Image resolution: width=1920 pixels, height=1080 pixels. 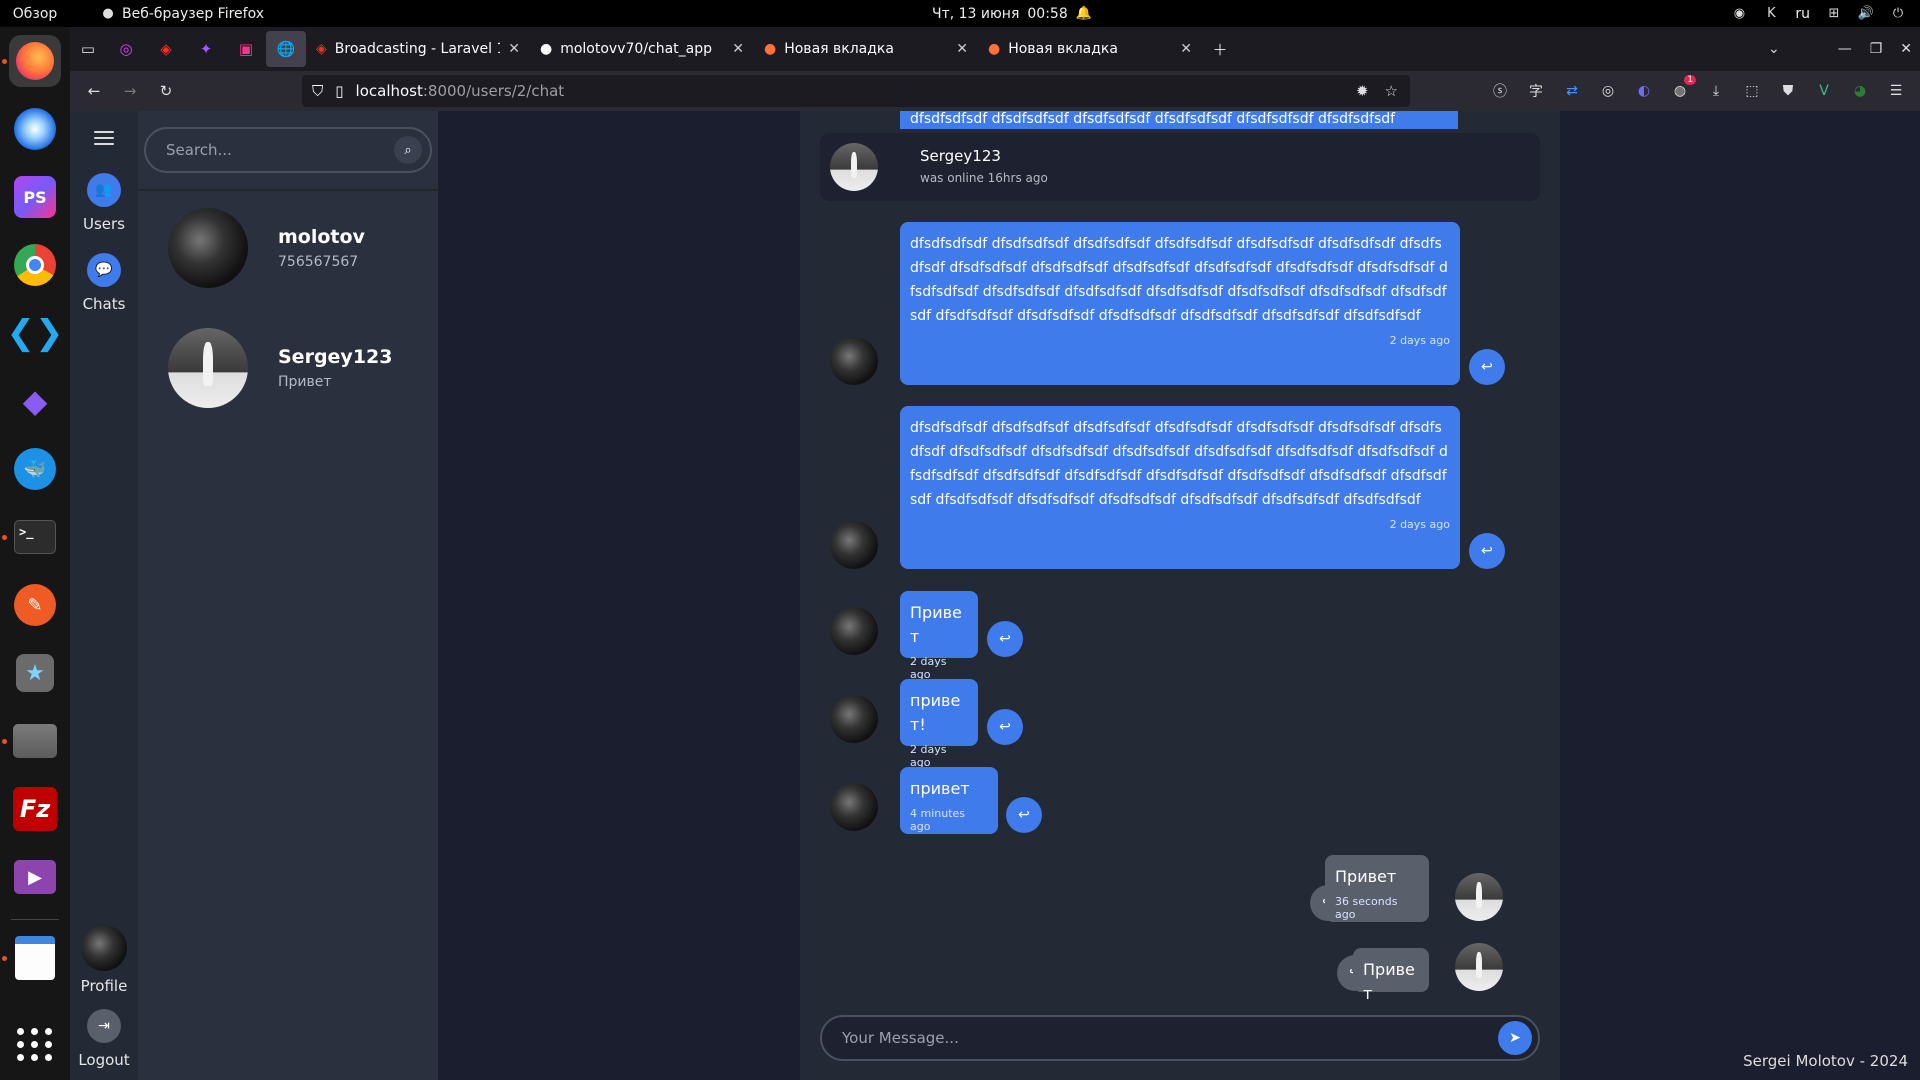 I want to click on rail-logout-button: ⇥ Logout, so click(x=104, y=1039).